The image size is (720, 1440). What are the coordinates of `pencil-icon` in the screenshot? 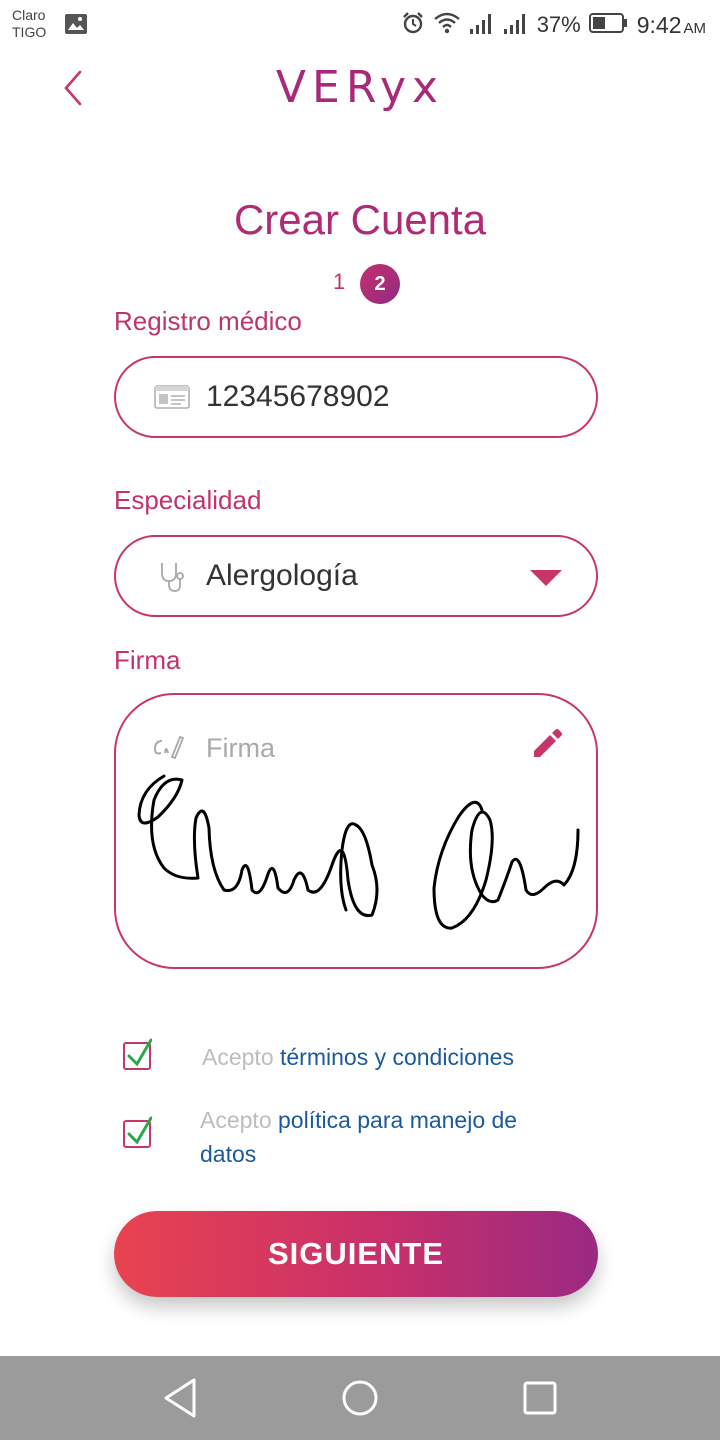 It's located at (546, 745).